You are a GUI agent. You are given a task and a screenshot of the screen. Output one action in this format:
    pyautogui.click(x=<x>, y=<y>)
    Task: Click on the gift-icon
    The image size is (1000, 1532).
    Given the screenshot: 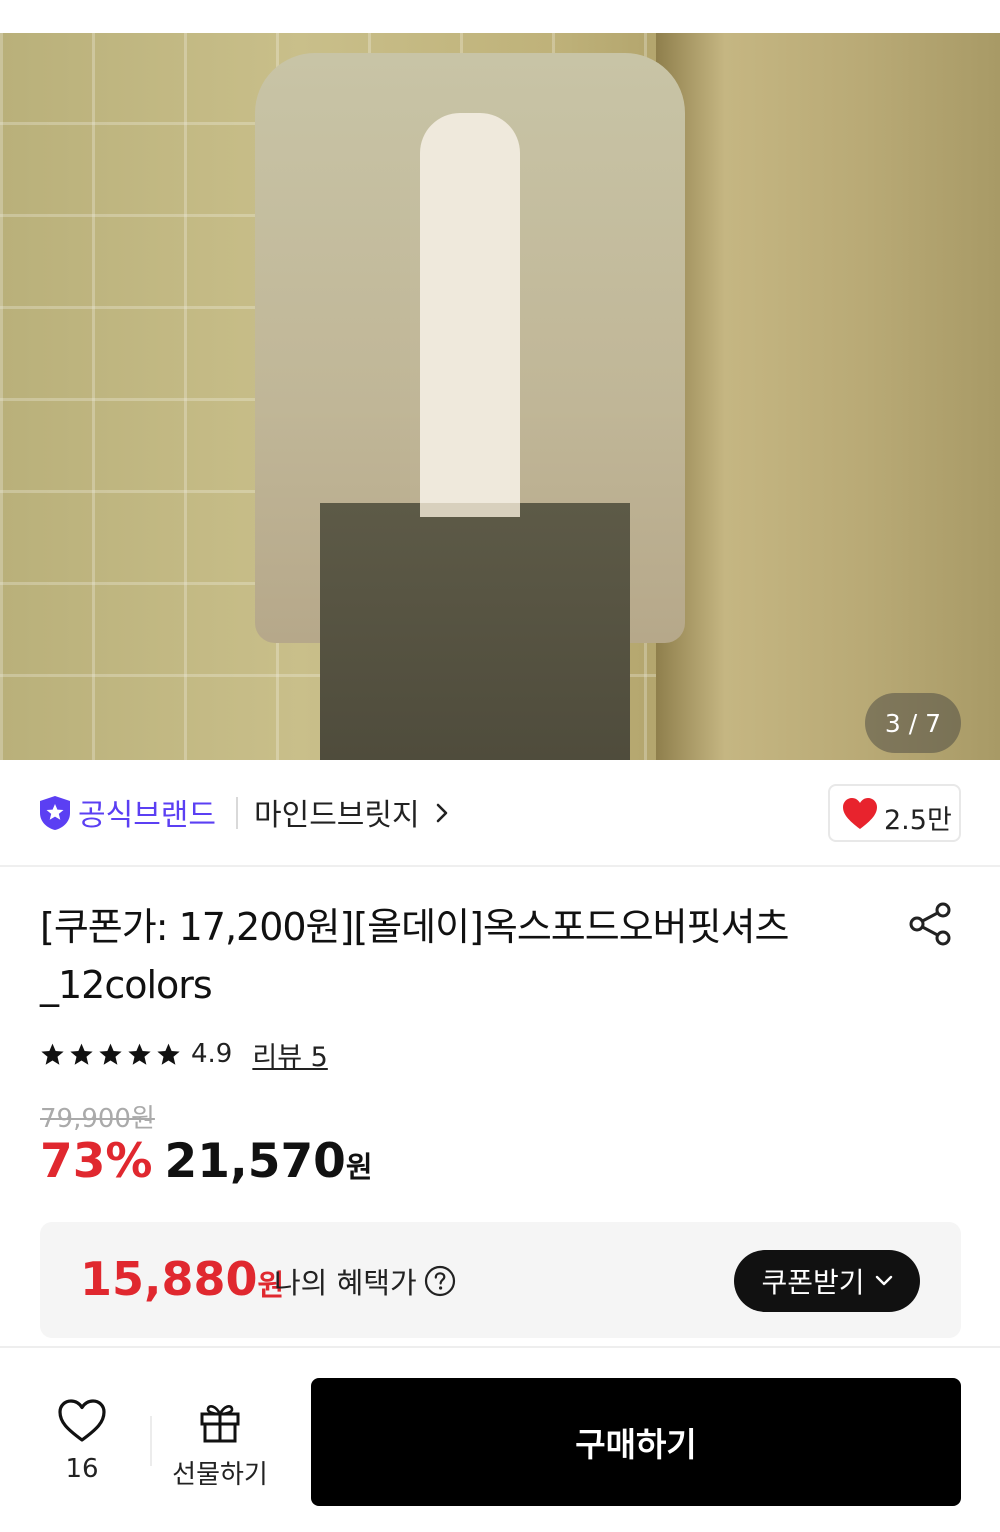 What is the action you would take?
    pyautogui.click(x=220, y=1423)
    